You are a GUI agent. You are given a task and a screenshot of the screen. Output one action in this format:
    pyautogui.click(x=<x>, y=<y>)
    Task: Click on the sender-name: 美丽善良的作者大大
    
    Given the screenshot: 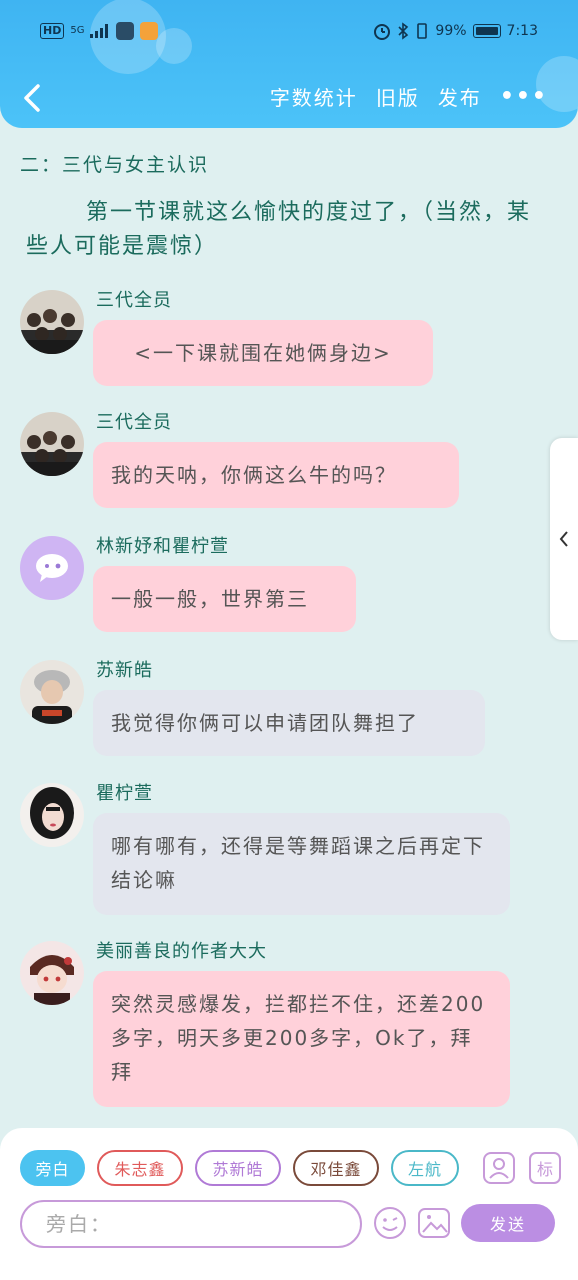 What is the action you would take?
    pyautogui.click(x=181, y=951)
    